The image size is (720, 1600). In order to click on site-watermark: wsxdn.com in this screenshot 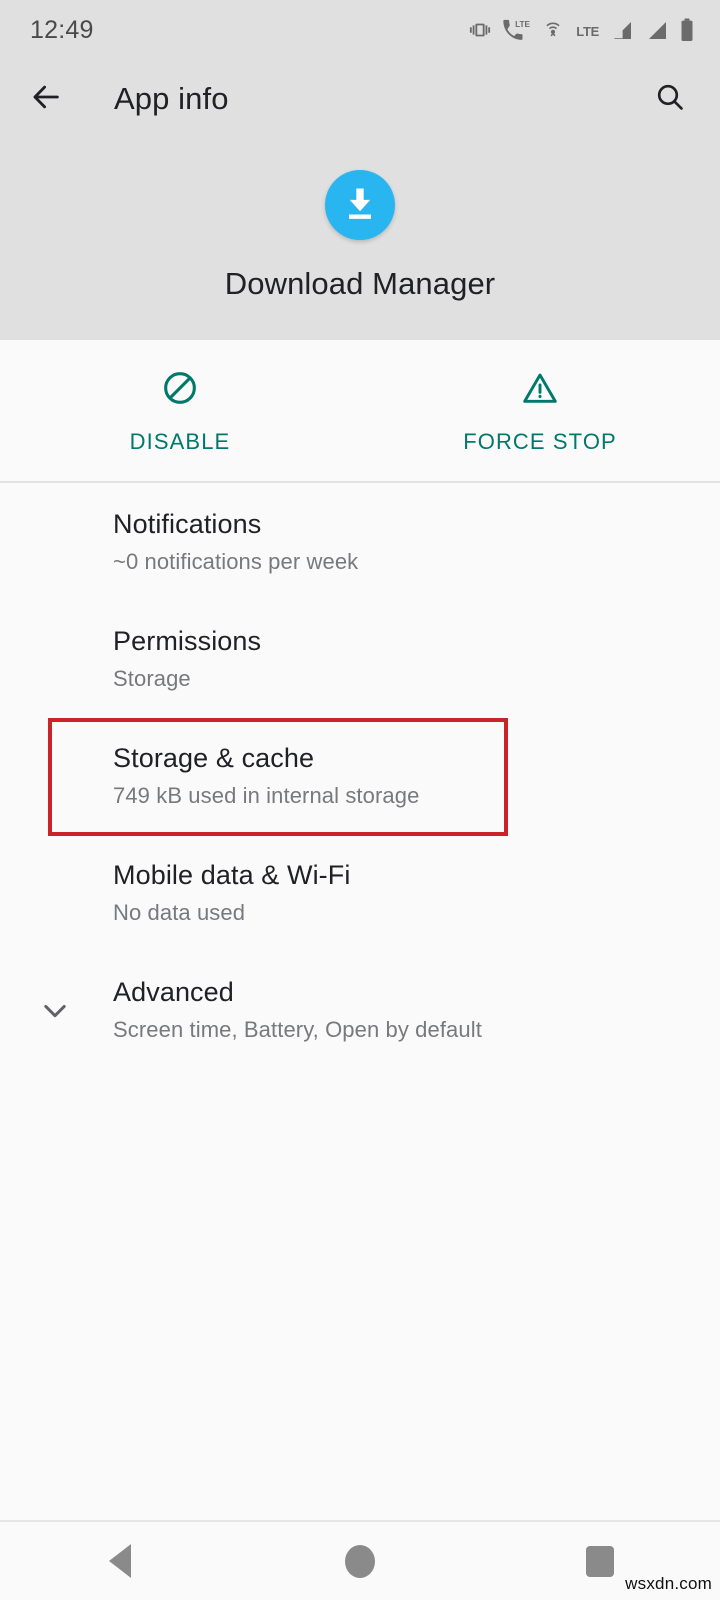, I will do `click(668, 1583)`.